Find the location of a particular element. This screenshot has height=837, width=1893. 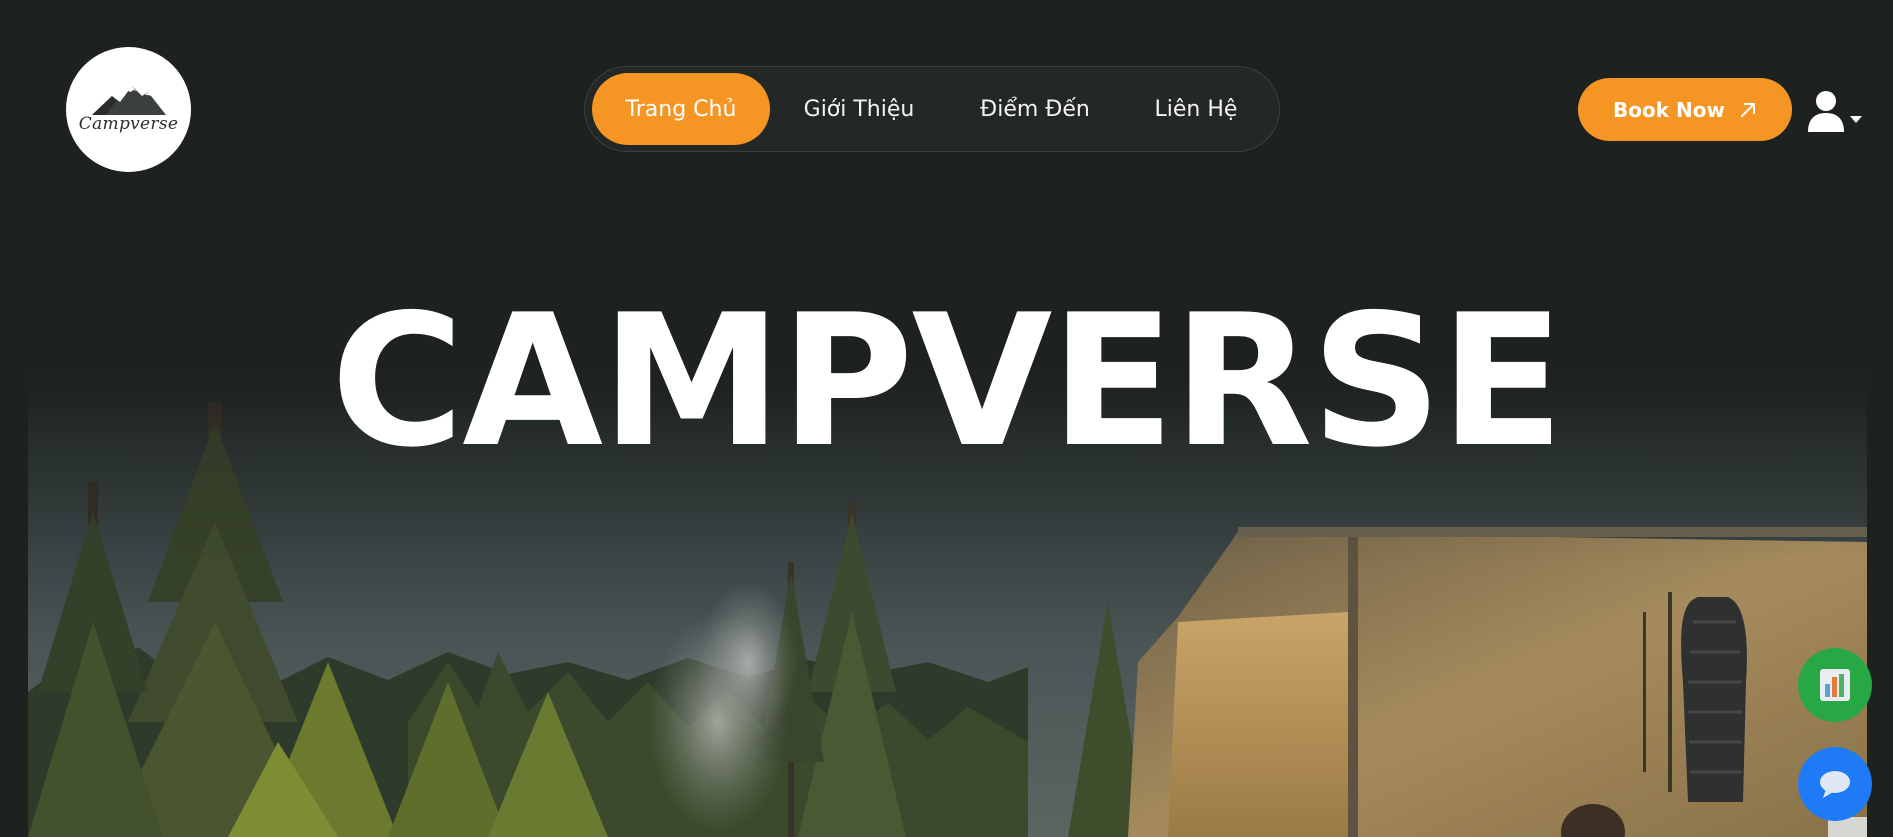

caret-down-icon is located at coordinates (1856, 119).